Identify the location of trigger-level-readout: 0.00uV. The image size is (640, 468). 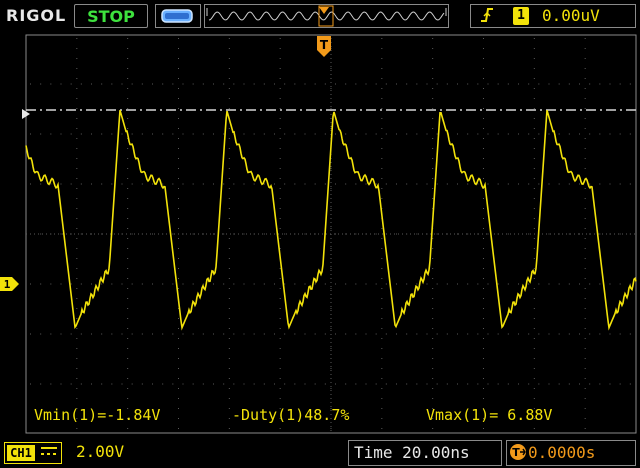
(571, 15).